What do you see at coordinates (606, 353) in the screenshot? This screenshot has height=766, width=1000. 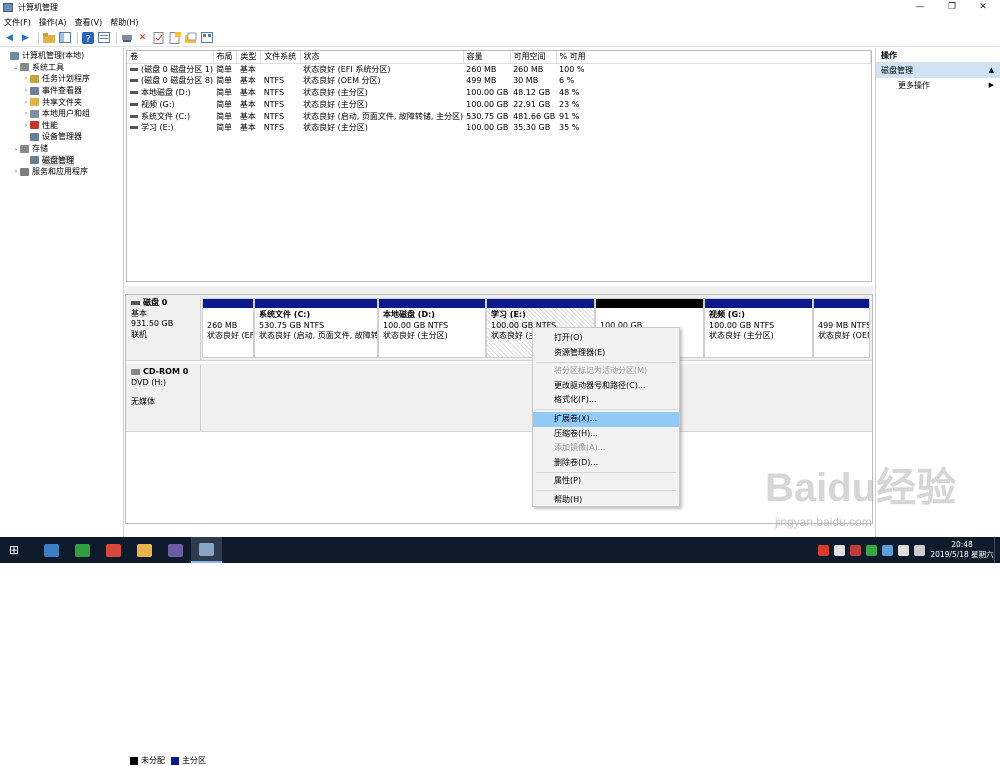 I see `context-menu-item: 资源管理器(E)` at bounding box center [606, 353].